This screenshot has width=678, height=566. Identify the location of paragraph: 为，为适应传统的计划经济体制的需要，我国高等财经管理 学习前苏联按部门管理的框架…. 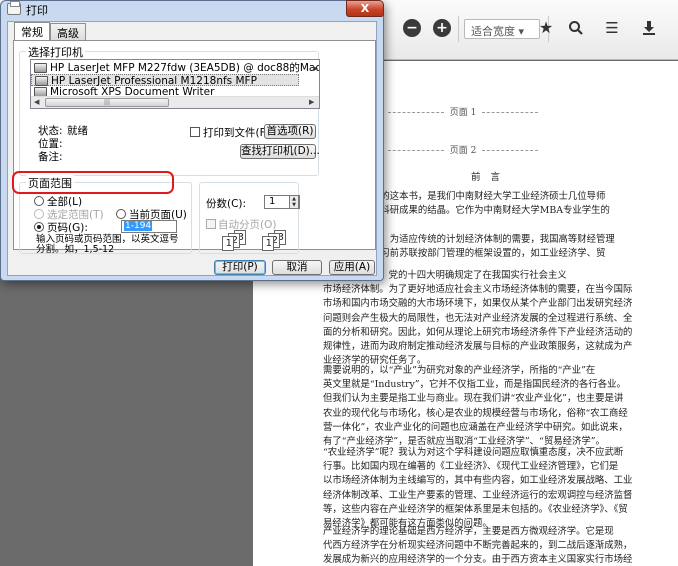
(493, 247).